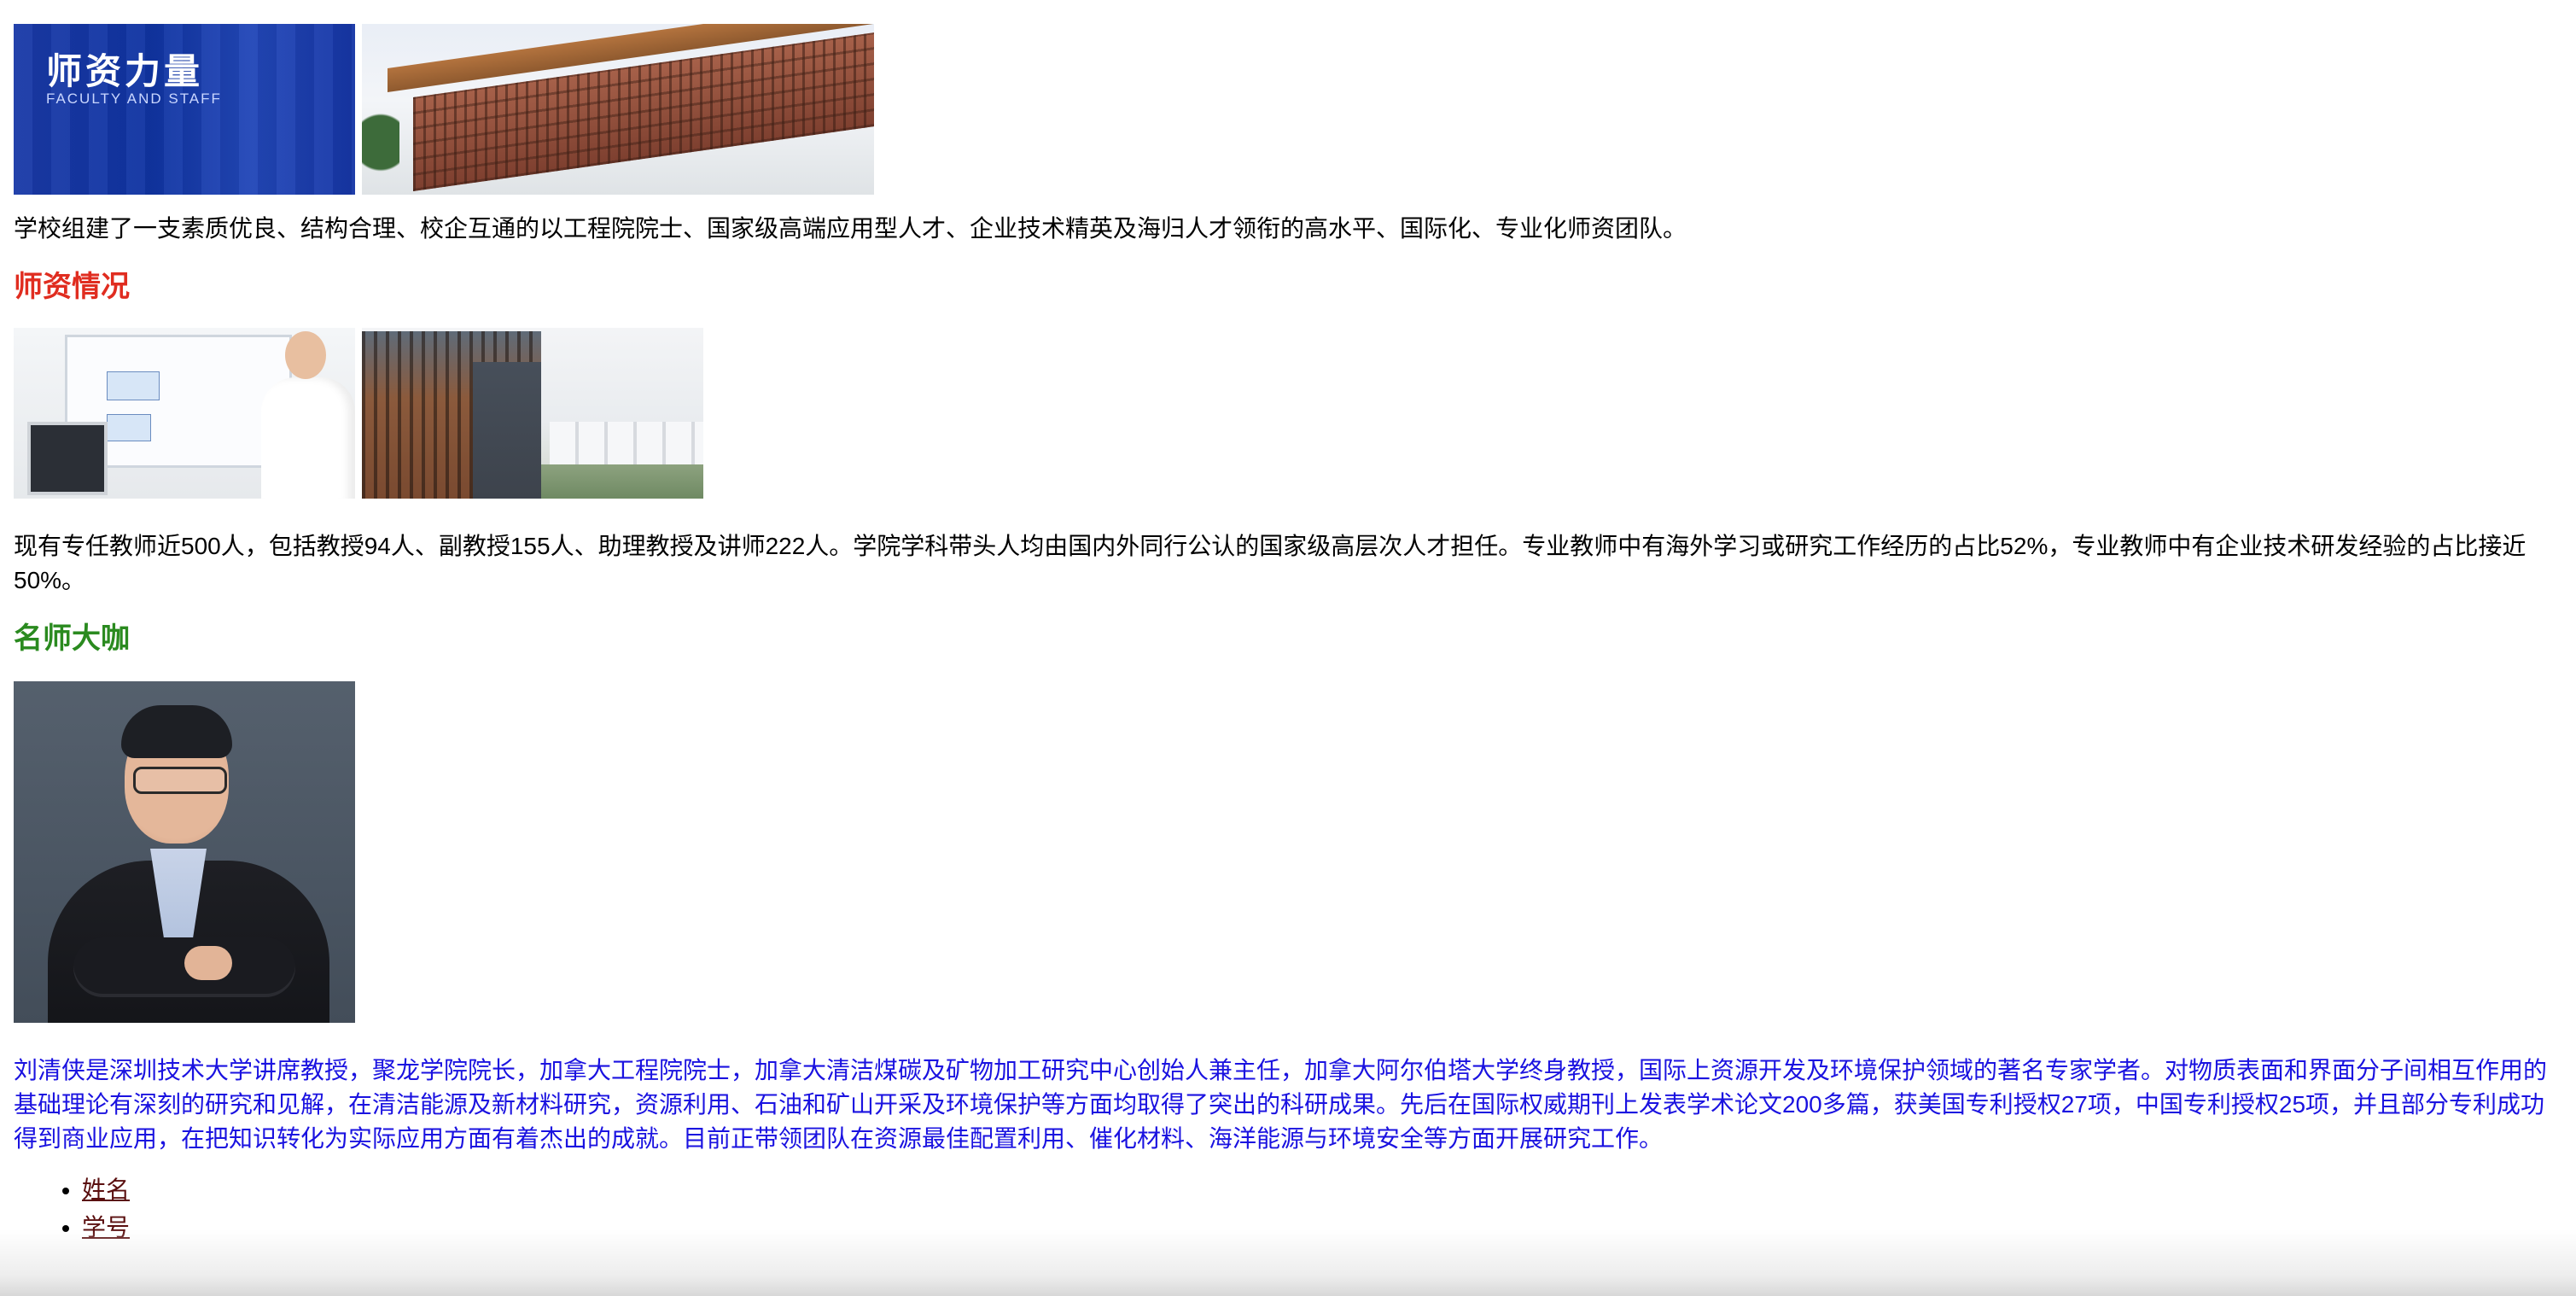 This screenshot has height=1296, width=2576. Describe the element at coordinates (1288, 413) in the screenshot. I see `faculty-photos` at that location.